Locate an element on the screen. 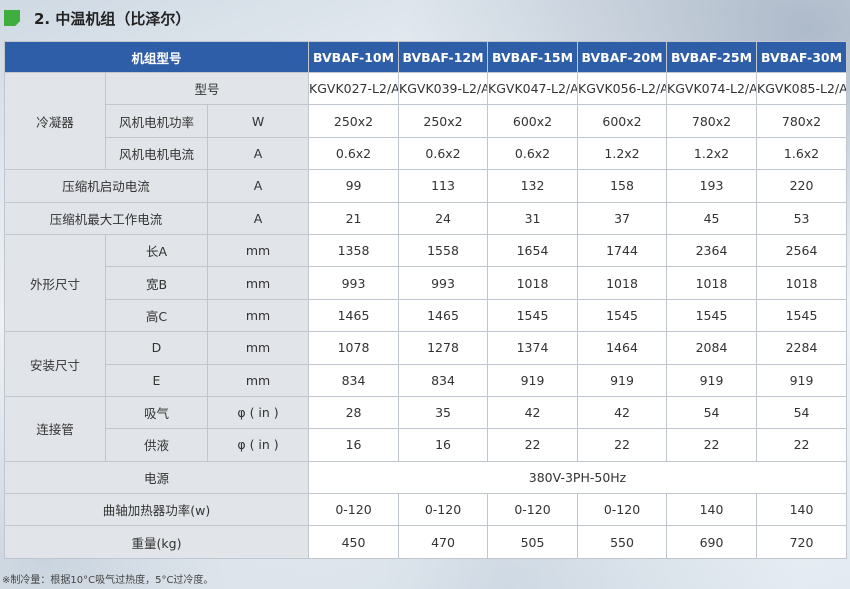 Image resolution: width=850 pixels, height=589 pixels. table-cell: 1.6x2 is located at coordinates (802, 153).